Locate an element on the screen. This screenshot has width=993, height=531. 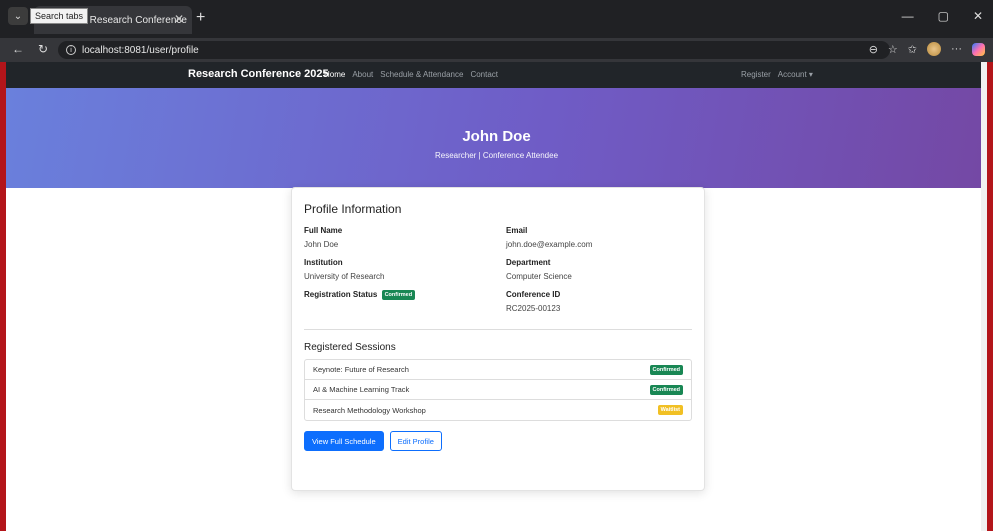
conference-id-label: Conference ID is located at coordinates (533, 294).